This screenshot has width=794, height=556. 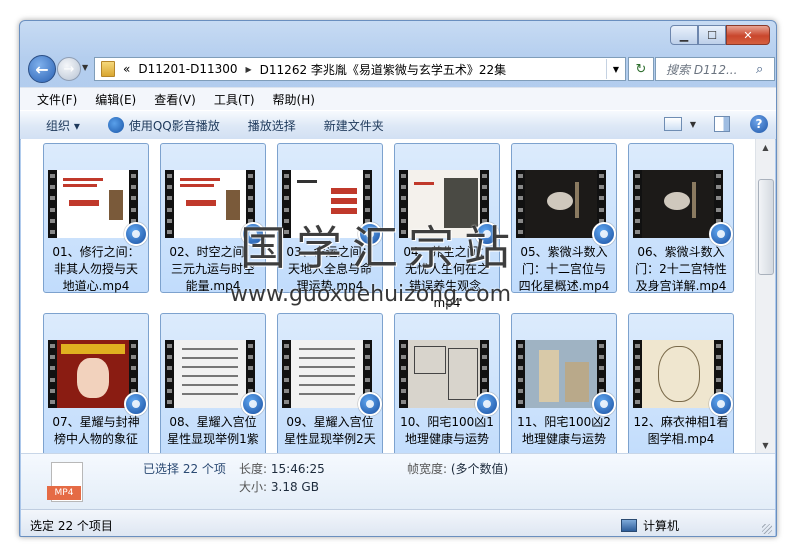 What do you see at coordinates (184, 469) in the screenshot?
I see `selection-summary: 已选择 22 个项` at bounding box center [184, 469].